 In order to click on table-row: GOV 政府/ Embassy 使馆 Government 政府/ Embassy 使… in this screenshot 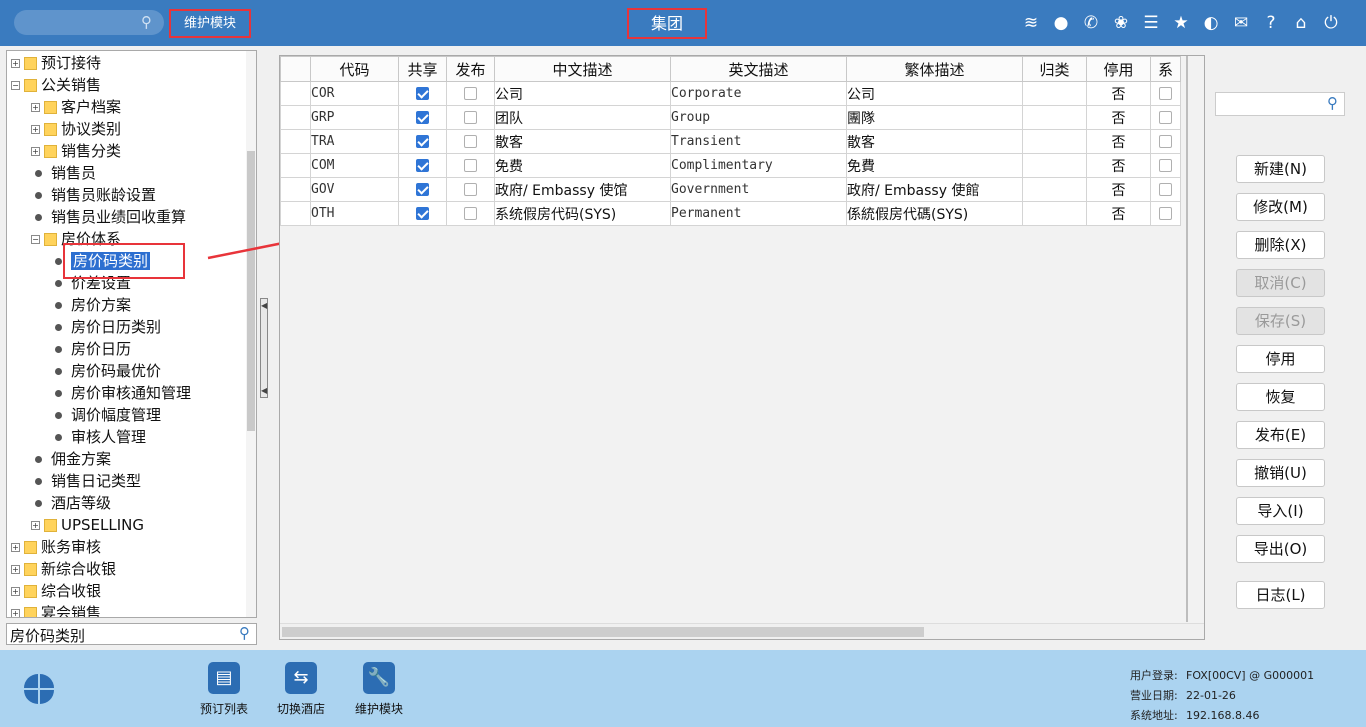, I will do `click(730, 189)`.